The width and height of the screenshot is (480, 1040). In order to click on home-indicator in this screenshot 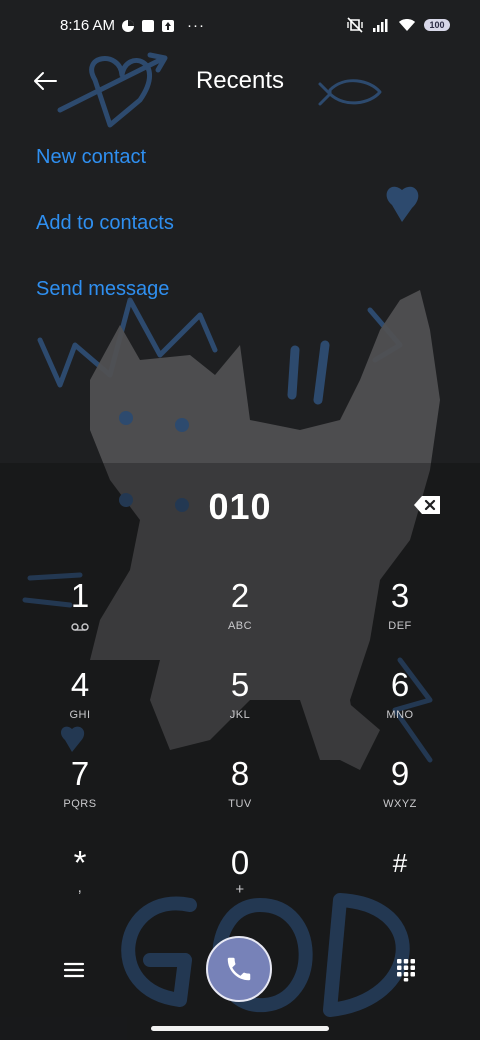, I will do `click(240, 1028)`.